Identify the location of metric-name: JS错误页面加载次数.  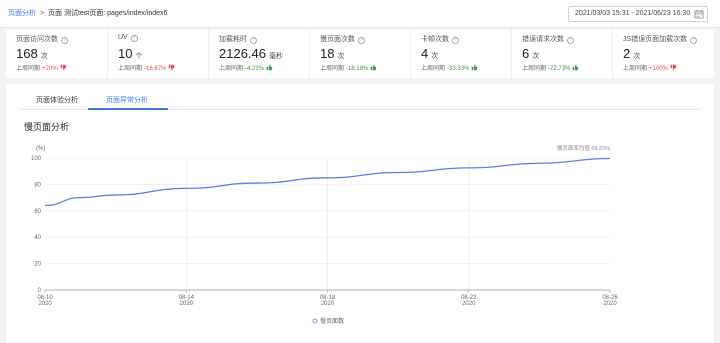
(655, 39).